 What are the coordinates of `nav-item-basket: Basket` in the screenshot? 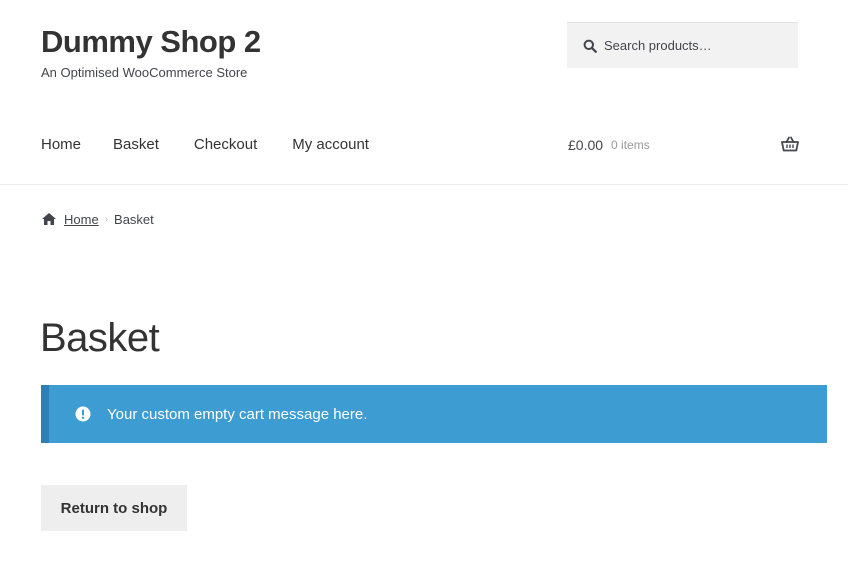 It's located at (136, 145).